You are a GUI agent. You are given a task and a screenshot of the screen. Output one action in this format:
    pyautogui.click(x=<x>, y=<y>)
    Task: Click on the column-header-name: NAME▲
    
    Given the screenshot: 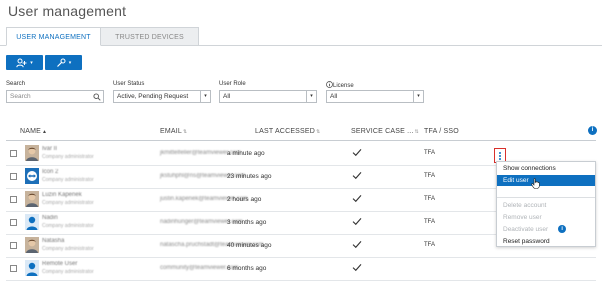 What is the action you would take?
    pyautogui.click(x=33, y=131)
    